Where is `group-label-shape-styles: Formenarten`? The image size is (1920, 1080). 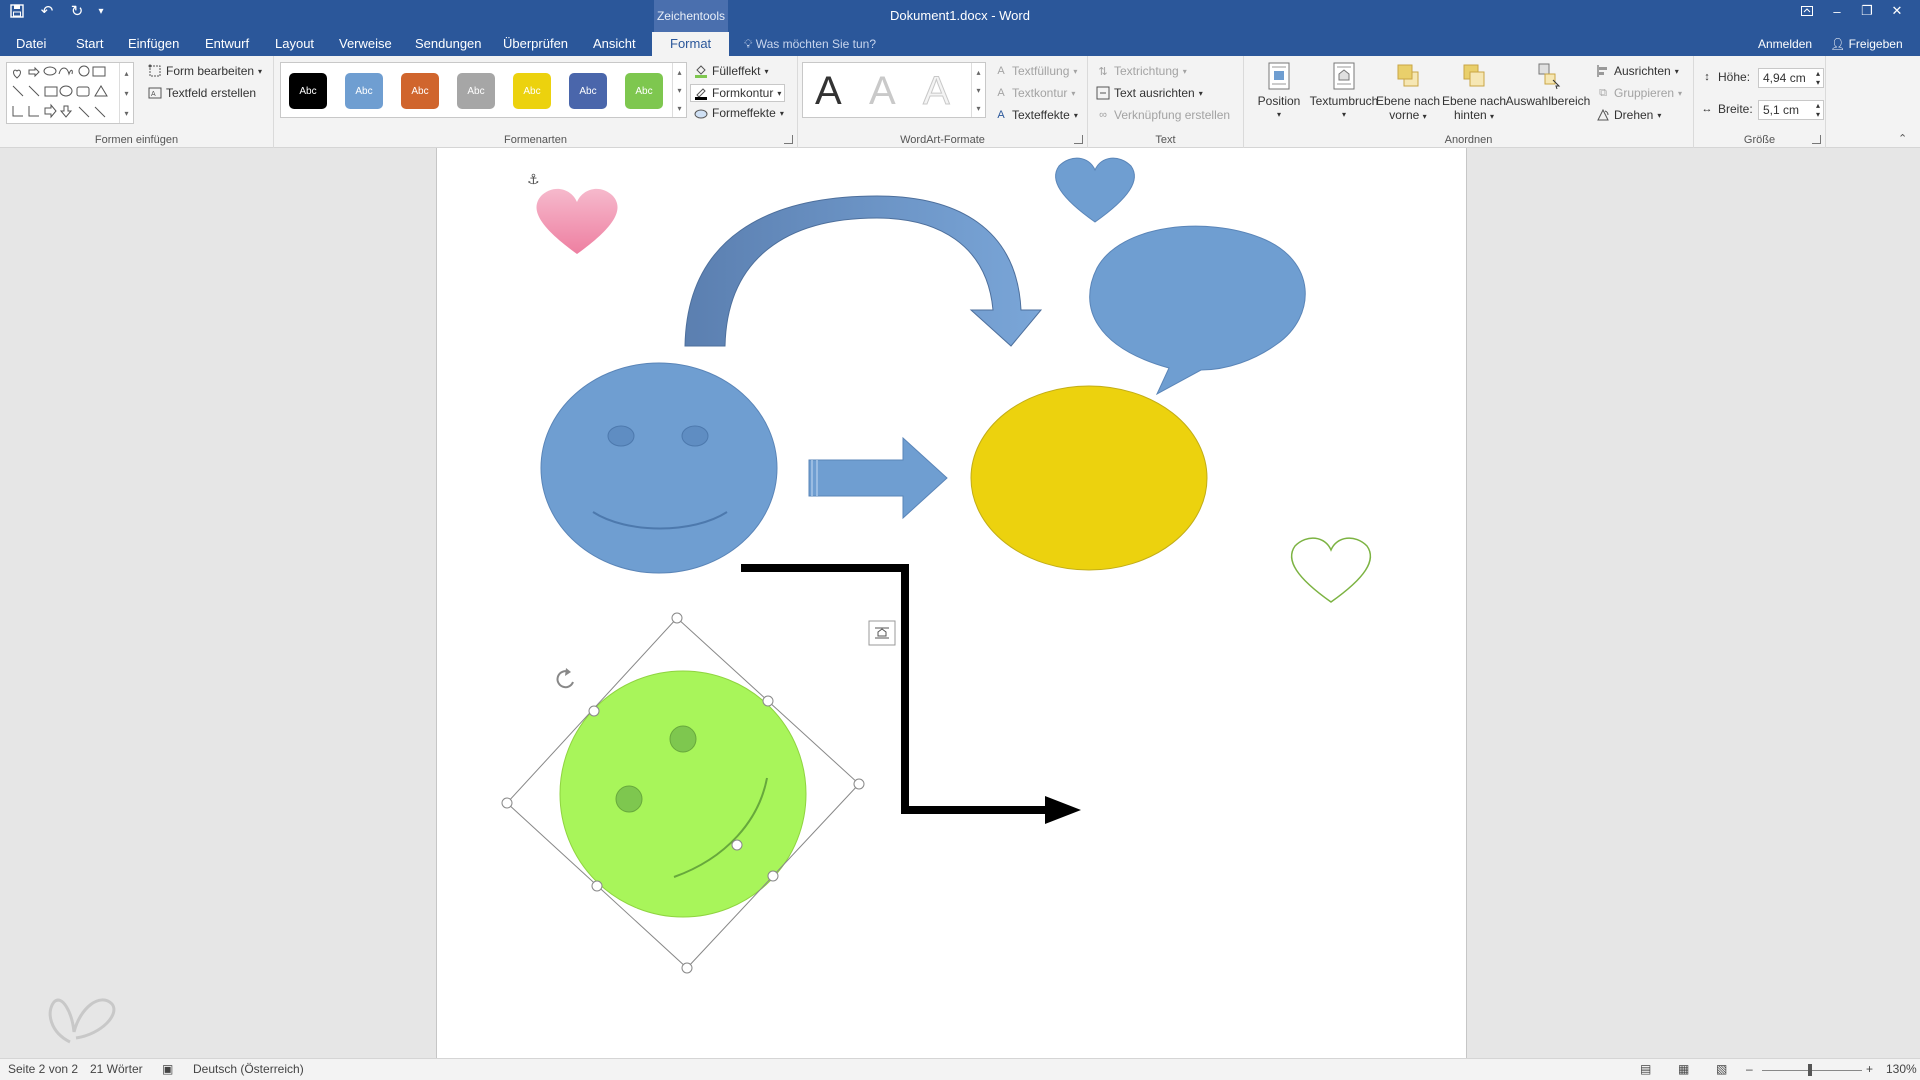
group-label-shape-styles: Formenarten is located at coordinates (535, 140).